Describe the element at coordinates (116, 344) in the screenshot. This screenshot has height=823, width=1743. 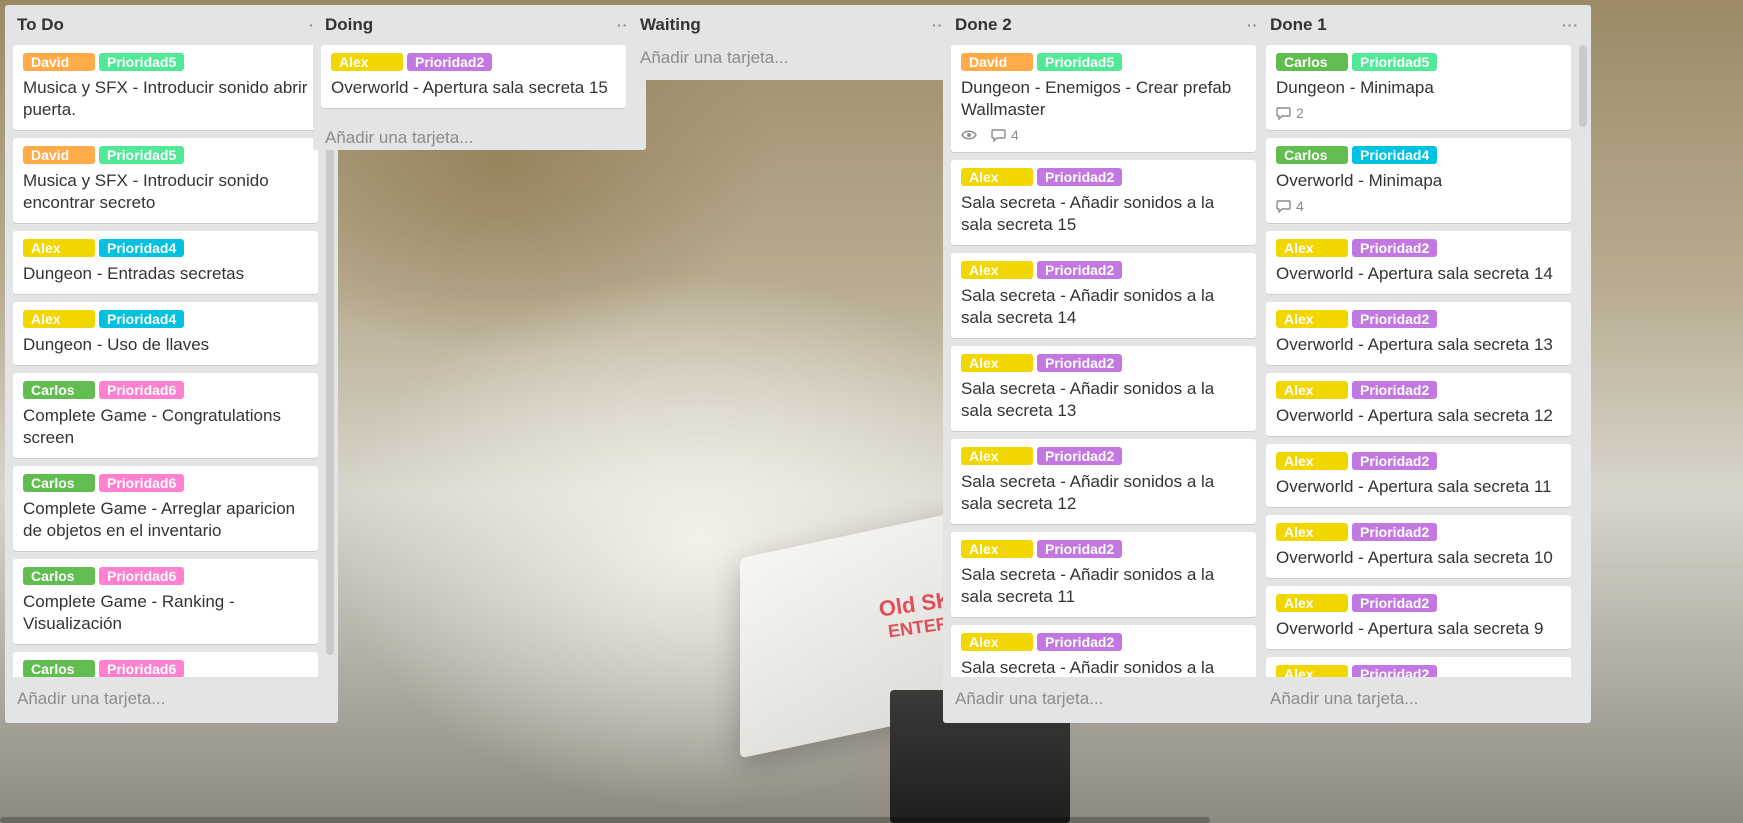
I see `card-title: Dungeon - Uso de llaves` at that location.